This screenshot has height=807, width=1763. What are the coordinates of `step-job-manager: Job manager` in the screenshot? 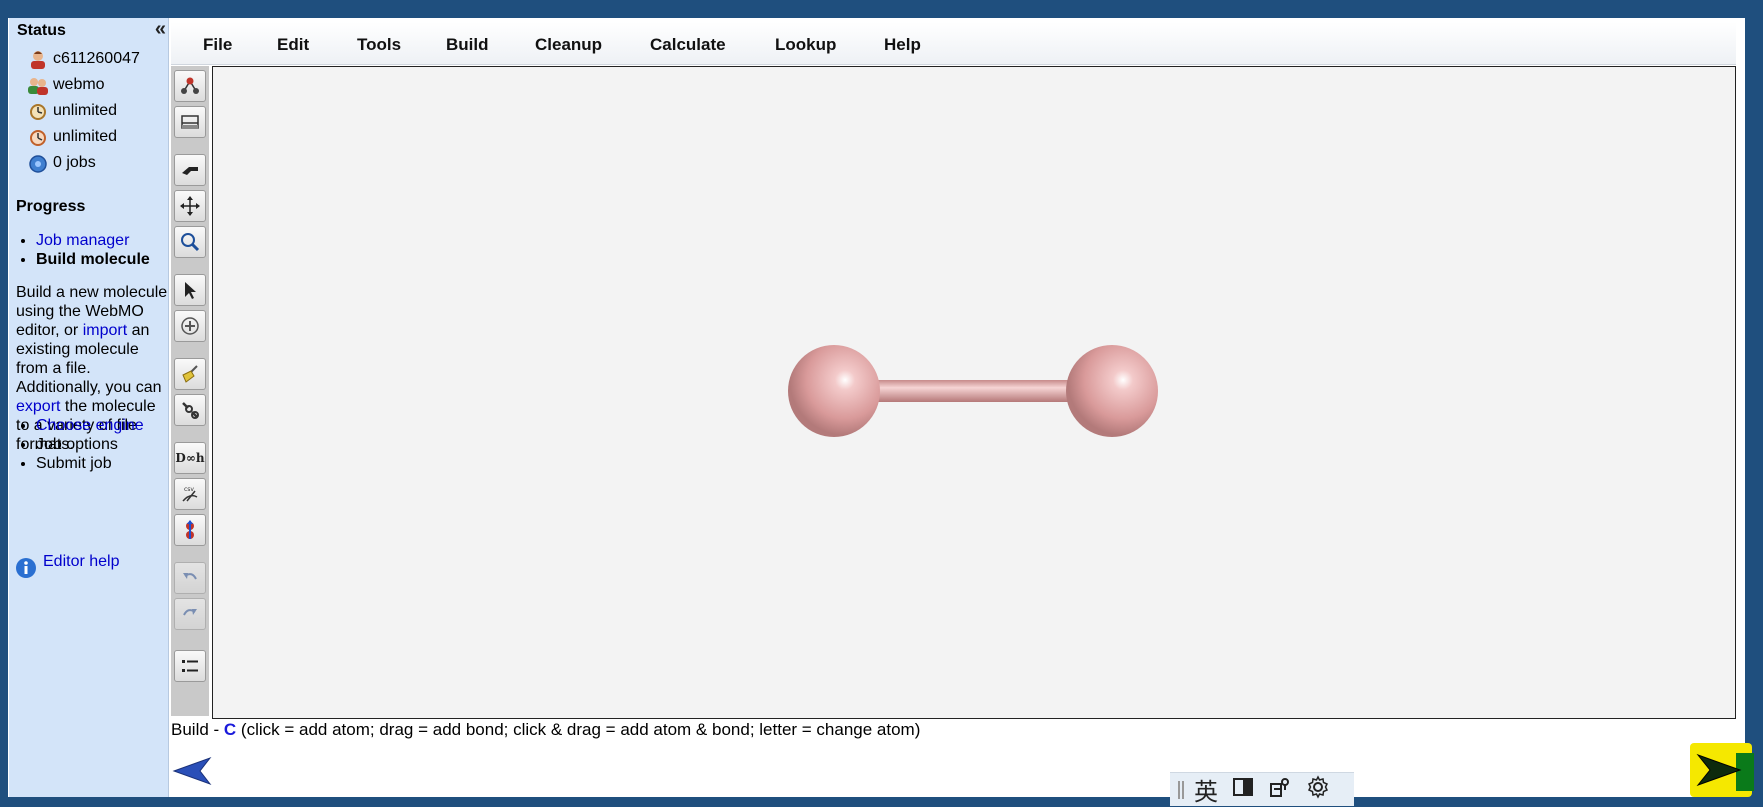 It's located at (93, 240).